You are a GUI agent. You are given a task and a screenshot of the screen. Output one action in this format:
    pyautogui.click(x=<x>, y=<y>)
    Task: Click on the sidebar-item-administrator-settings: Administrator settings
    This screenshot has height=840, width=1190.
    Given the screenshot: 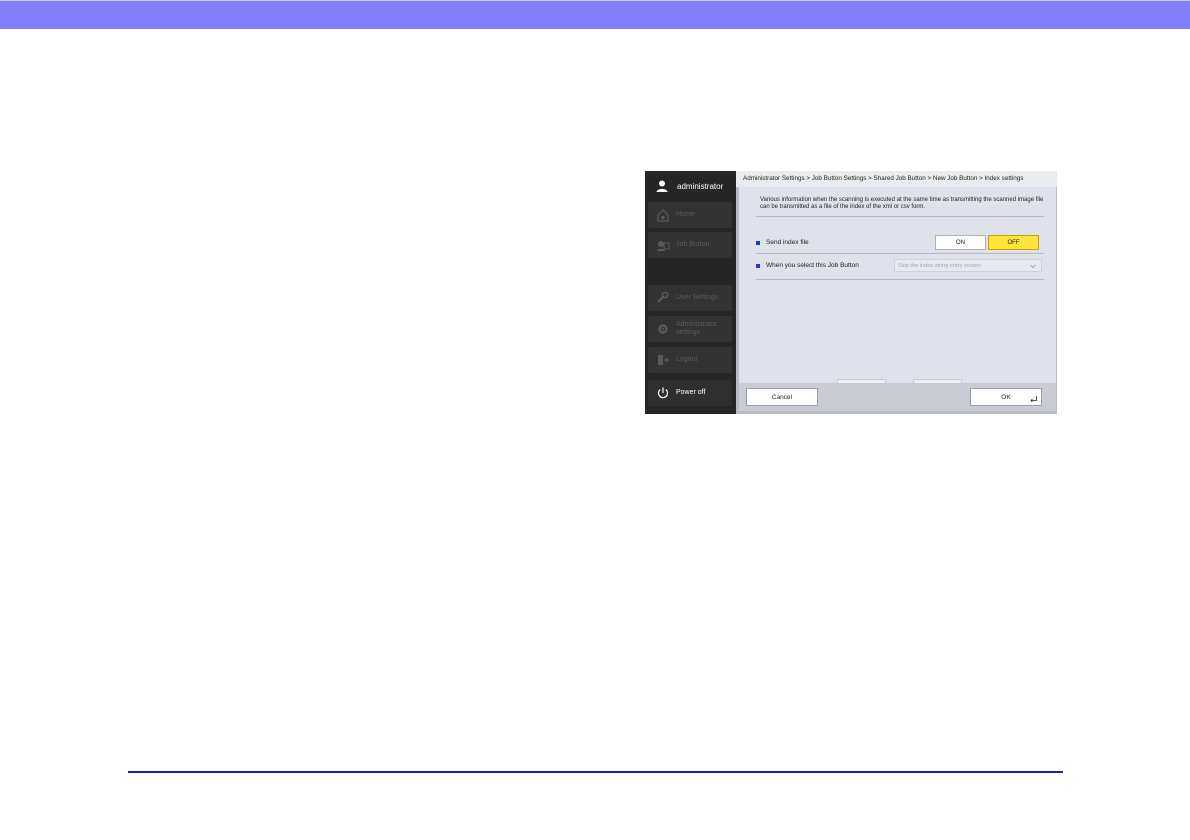 What is the action you would take?
    pyautogui.click(x=690, y=329)
    